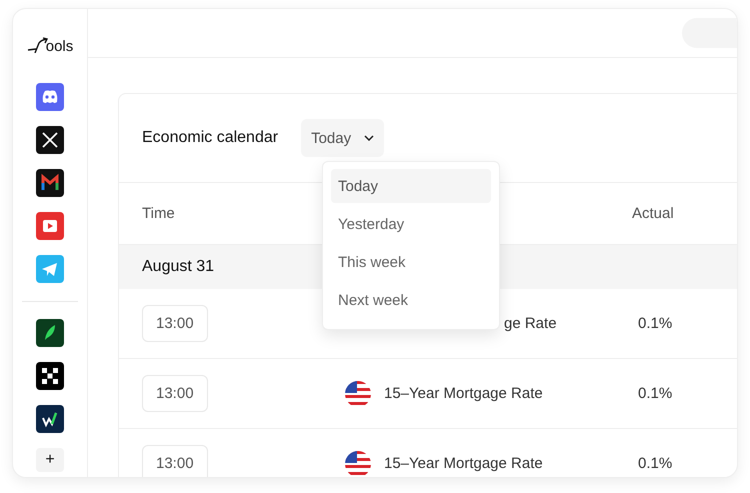 Image resolution: width=750 pixels, height=493 pixels. Describe the element at coordinates (159, 213) in the screenshot. I see `column-header: Time` at that location.